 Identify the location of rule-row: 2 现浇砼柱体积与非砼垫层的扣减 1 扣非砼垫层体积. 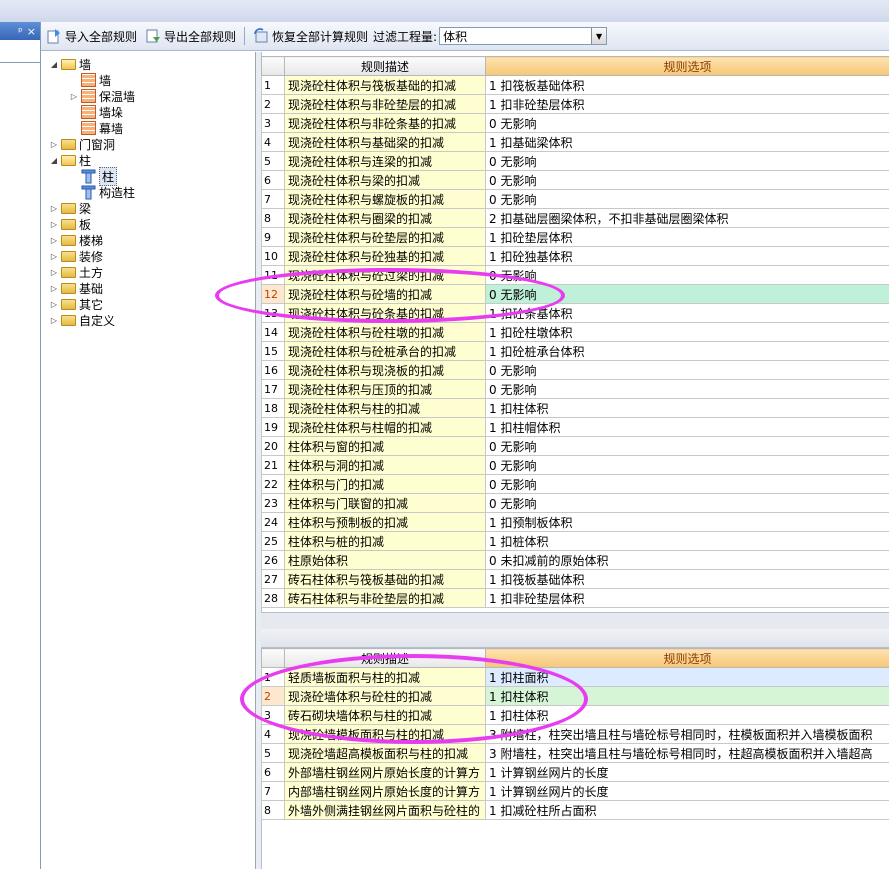
(575, 104).